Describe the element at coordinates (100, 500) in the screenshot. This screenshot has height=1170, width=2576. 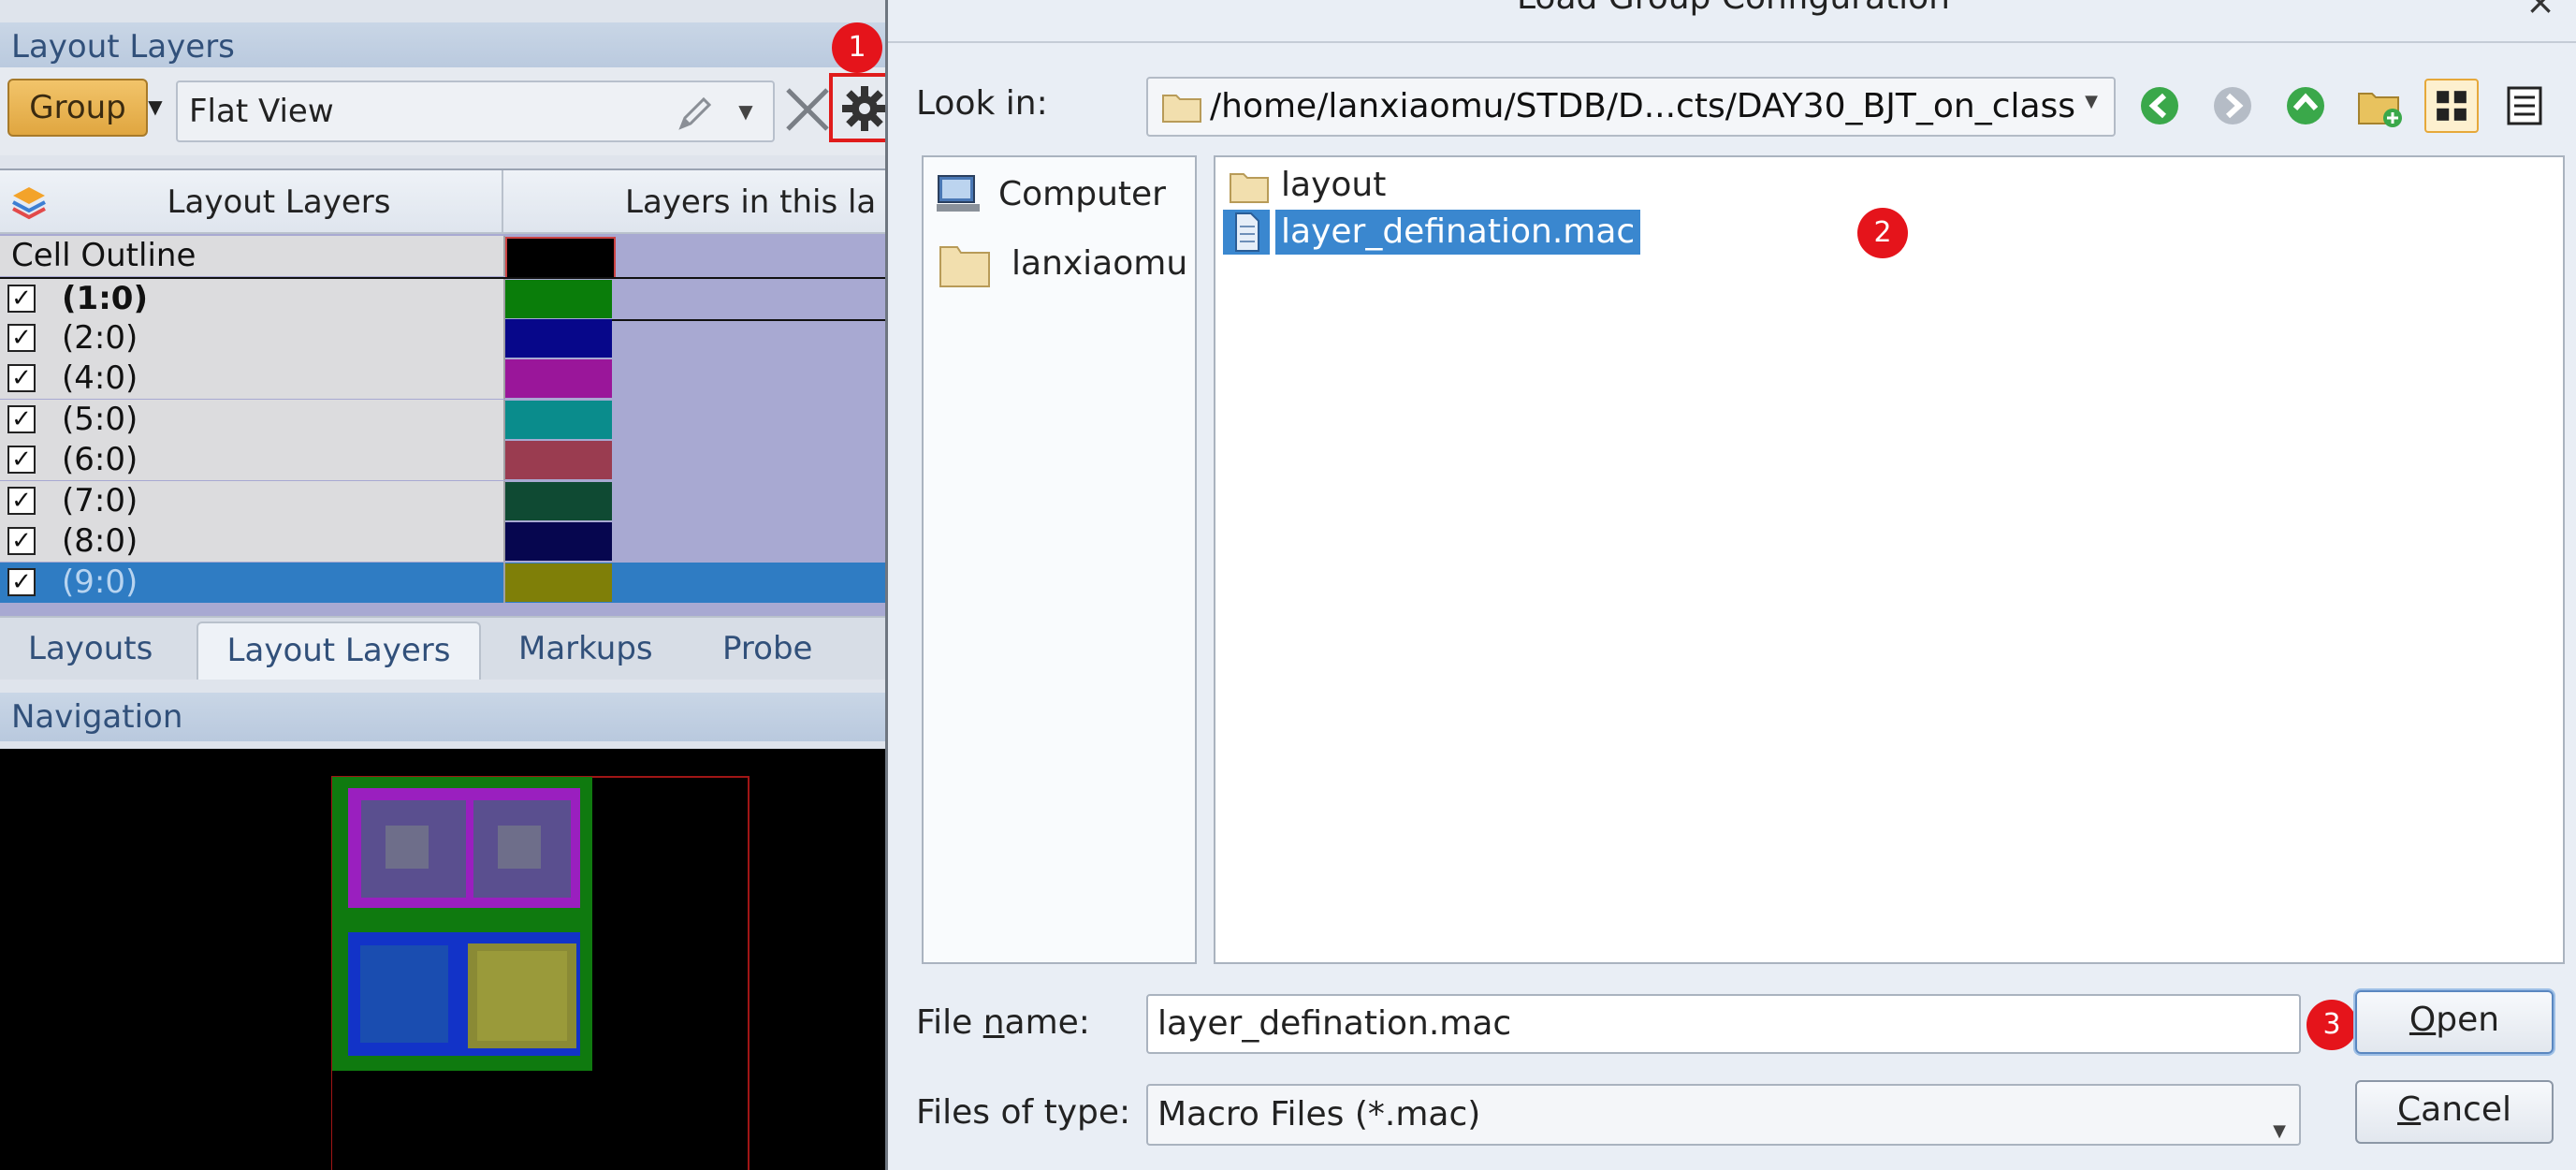
I see `layer-name: (7:0)` at that location.